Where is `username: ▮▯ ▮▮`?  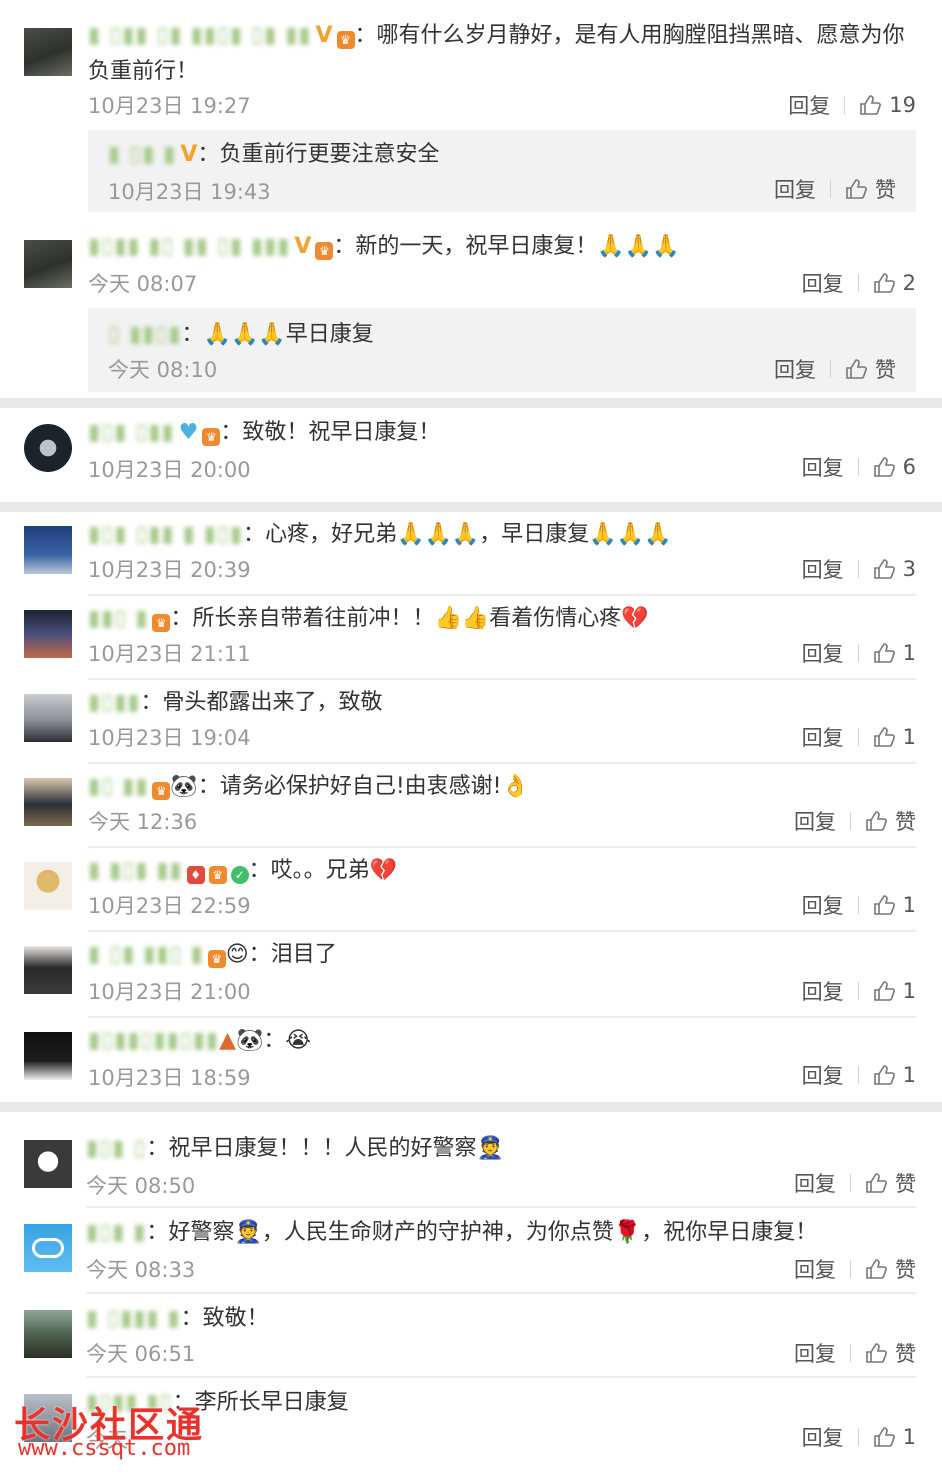
username: ▮▯ ▮▮ is located at coordinates (118, 786).